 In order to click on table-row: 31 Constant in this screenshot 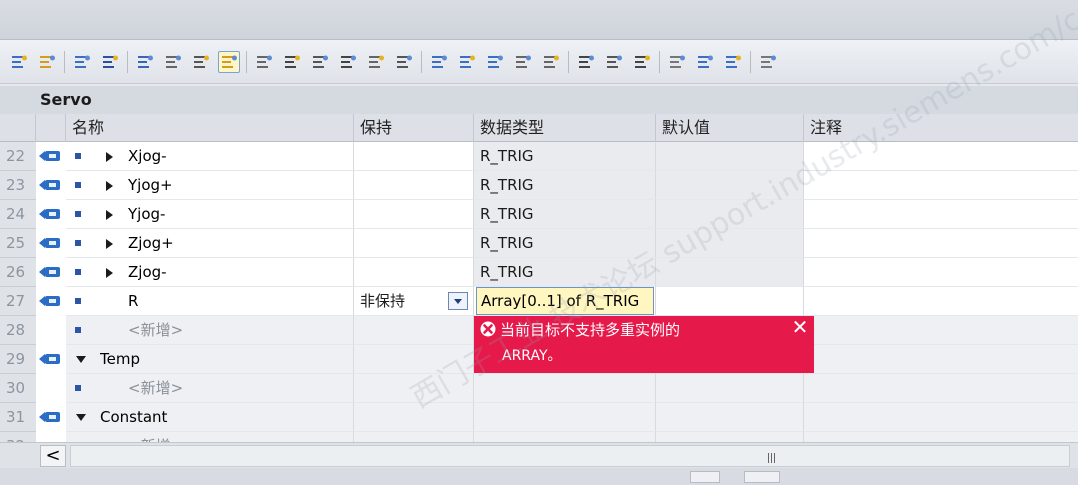, I will do `click(539, 417)`.